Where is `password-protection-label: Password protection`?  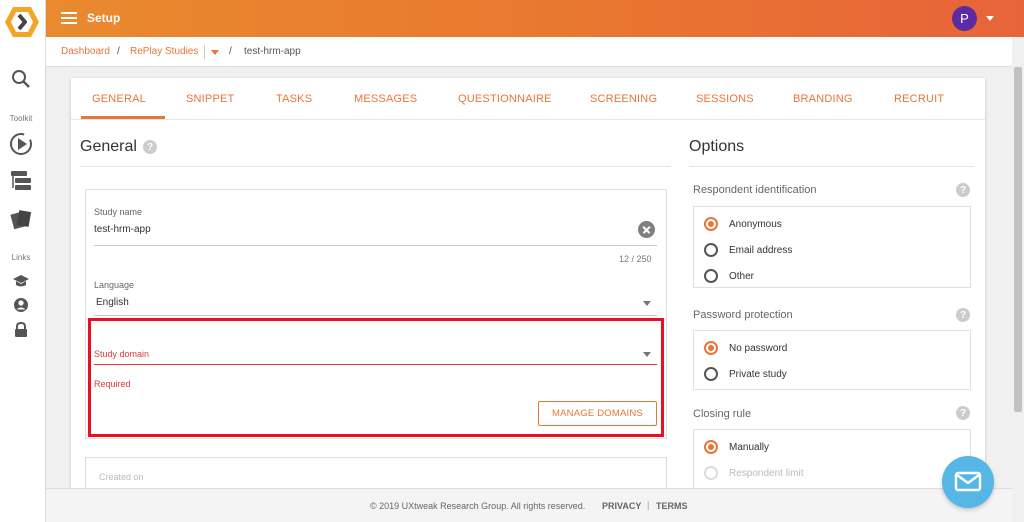
password-protection-label: Password protection is located at coordinates (743, 315).